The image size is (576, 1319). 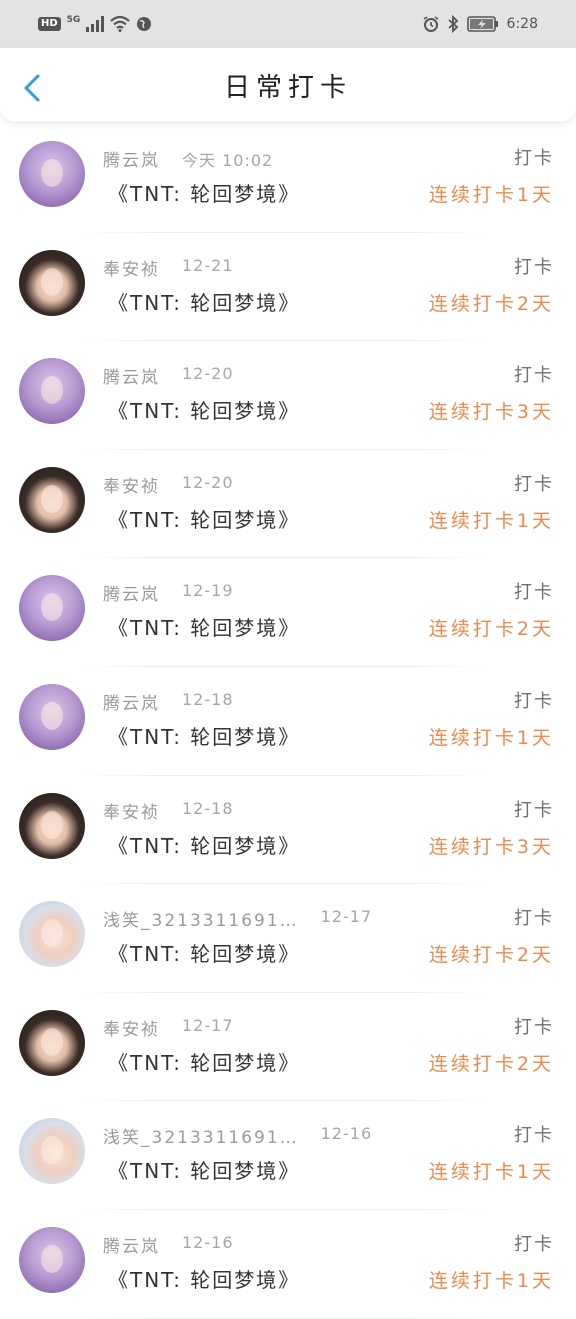 What do you see at coordinates (73, 20) in the screenshot?
I see `network-type: 5G` at bounding box center [73, 20].